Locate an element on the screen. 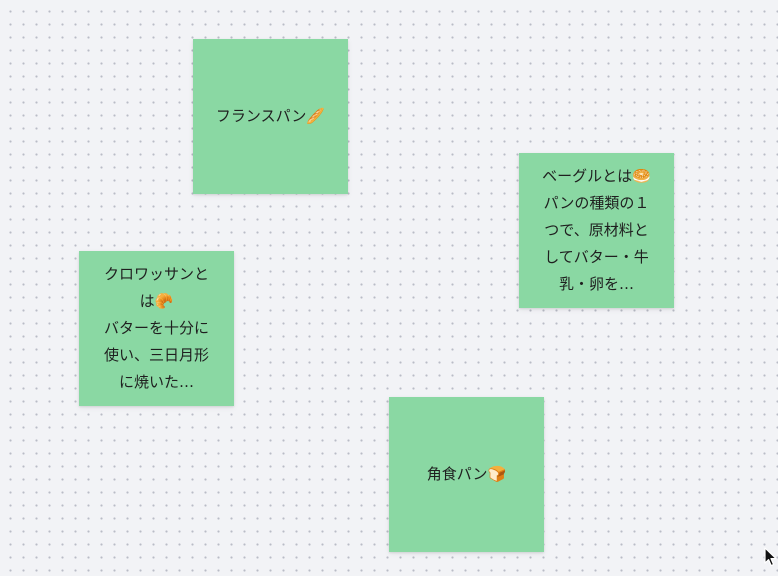 The height and width of the screenshot is (576, 778). sticky-note-france-bread: フランスパン🥖 is located at coordinates (270, 116).